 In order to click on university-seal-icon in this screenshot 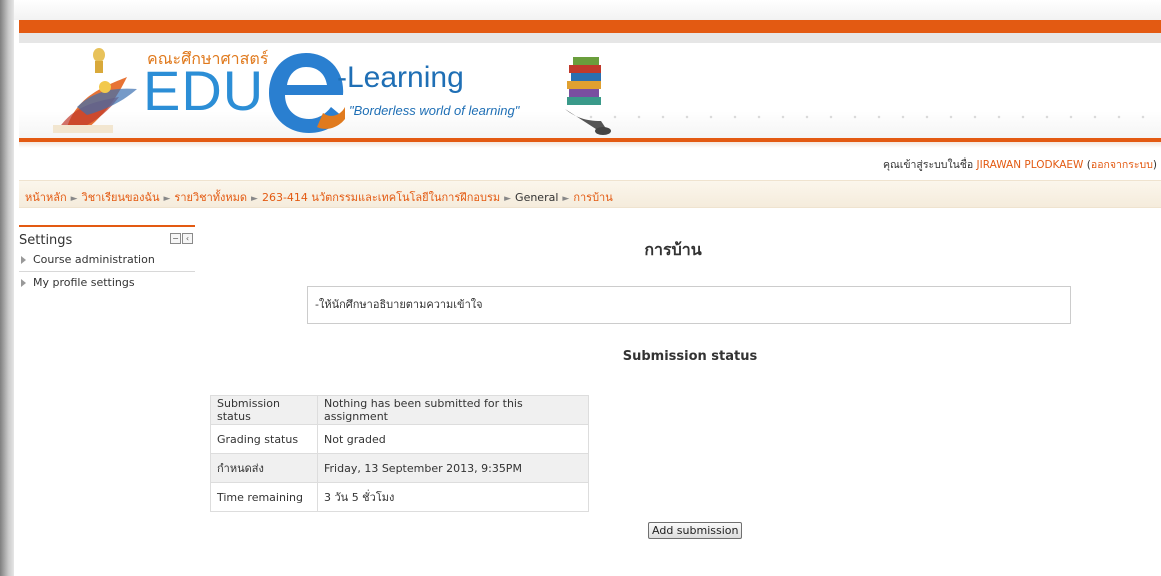, I will do `click(95, 90)`.